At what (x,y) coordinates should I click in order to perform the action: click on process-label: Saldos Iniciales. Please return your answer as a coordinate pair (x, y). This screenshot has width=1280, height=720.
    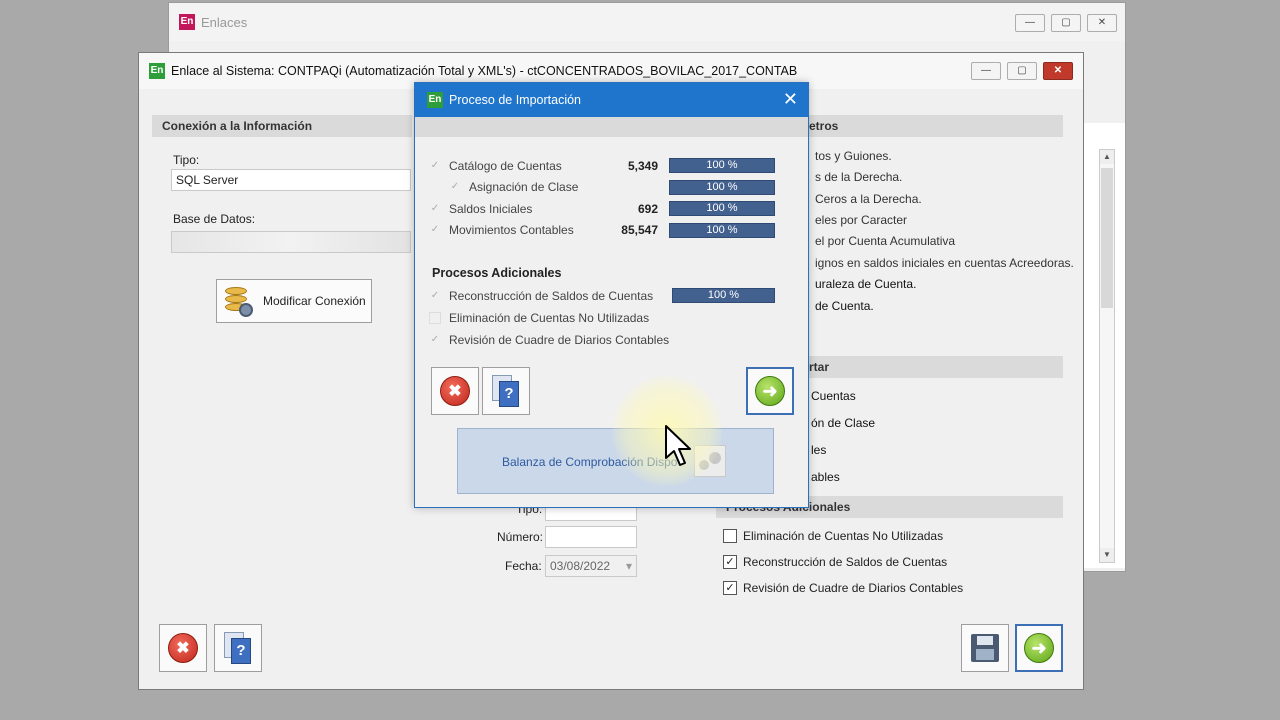
    Looking at the image, I should click on (491, 209).